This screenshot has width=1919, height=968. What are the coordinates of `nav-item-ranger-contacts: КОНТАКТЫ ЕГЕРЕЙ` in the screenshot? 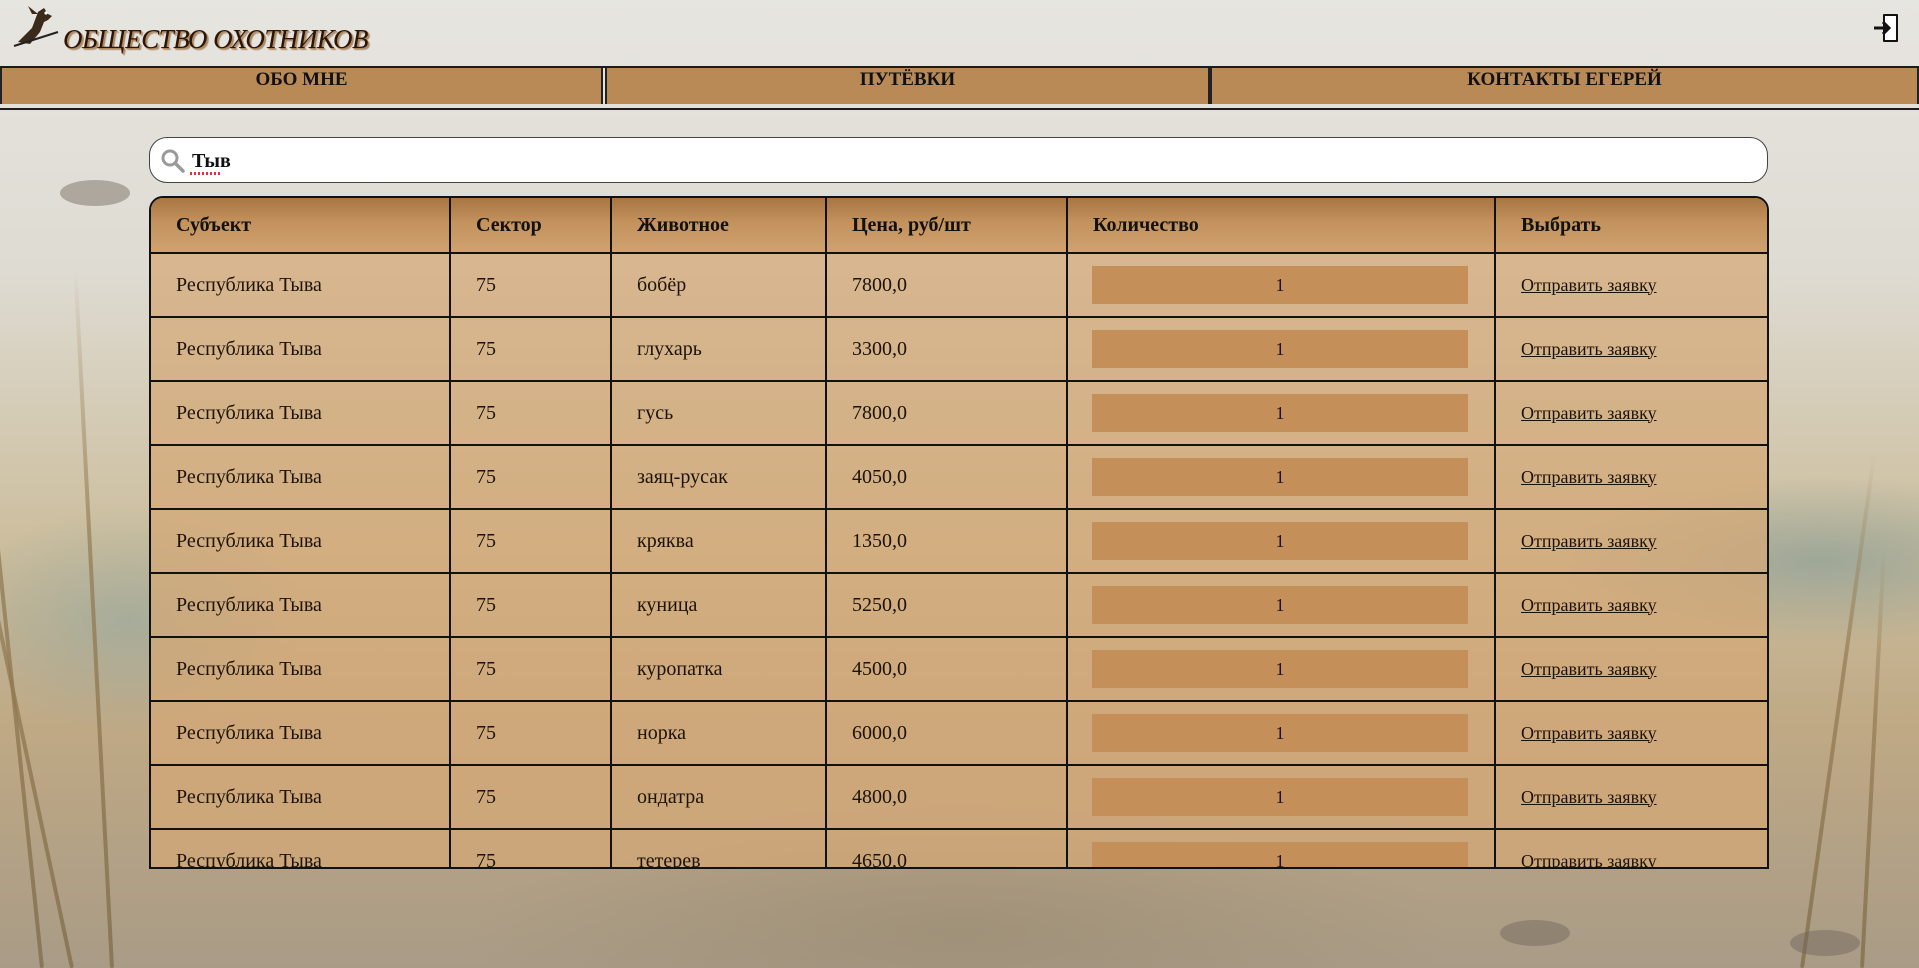 It's located at (1564, 86).